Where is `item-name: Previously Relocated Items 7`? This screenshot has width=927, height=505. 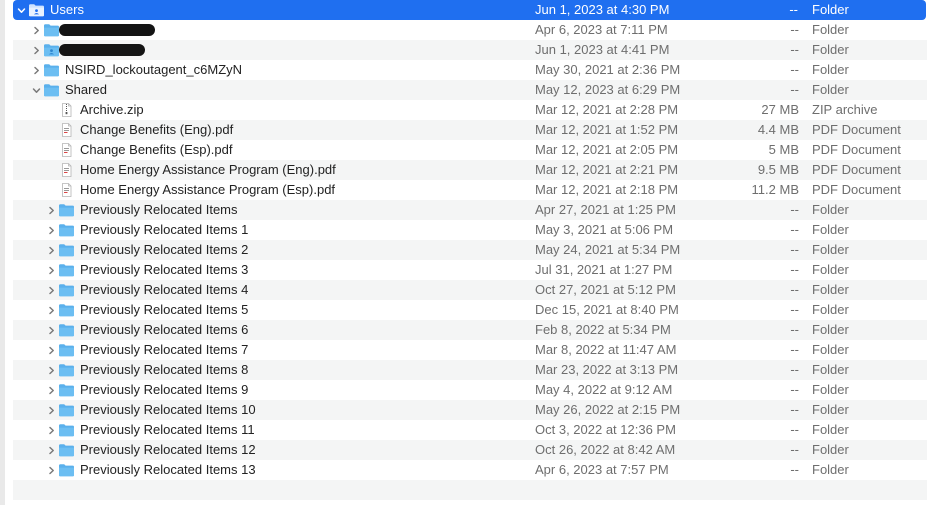 item-name: Previously Relocated Items 7 is located at coordinates (164, 349).